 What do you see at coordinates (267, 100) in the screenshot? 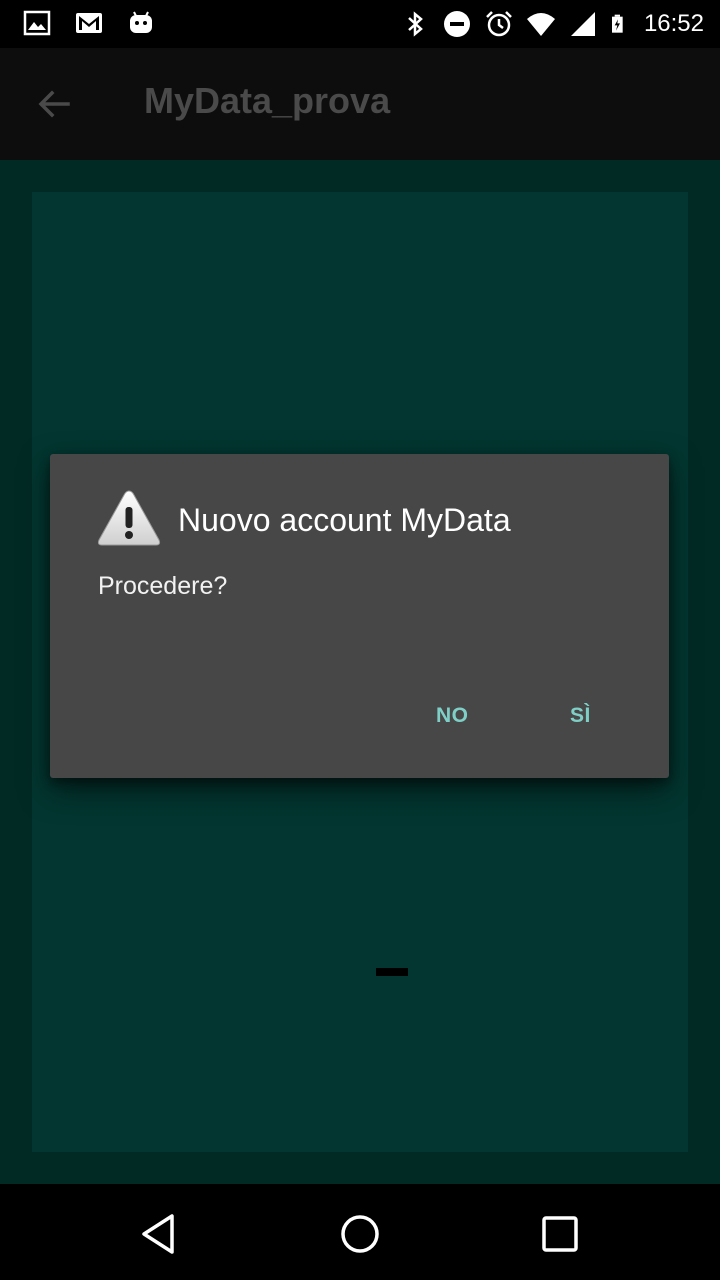
I see `app-title: MyData_prova` at bounding box center [267, 100].